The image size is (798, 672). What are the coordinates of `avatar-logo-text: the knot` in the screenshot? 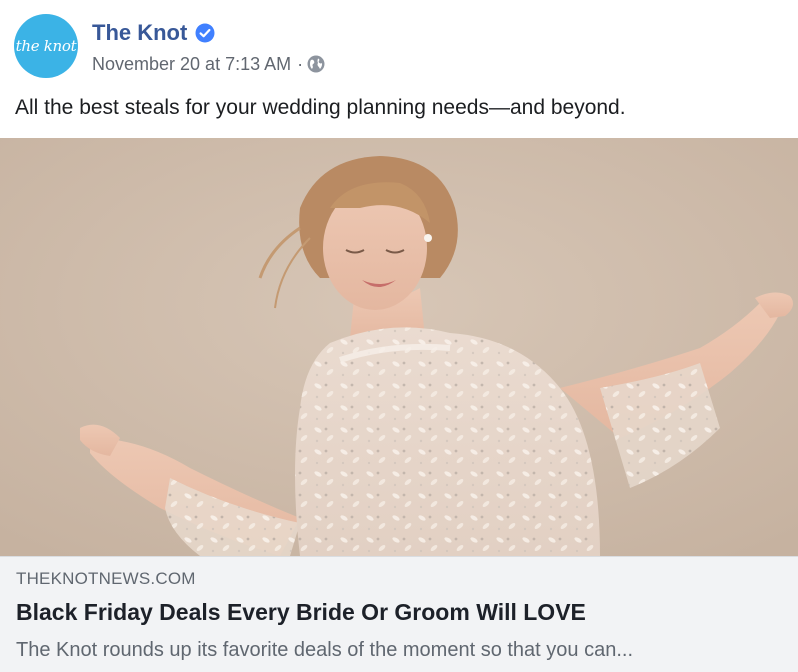 It's located at (46, 46).